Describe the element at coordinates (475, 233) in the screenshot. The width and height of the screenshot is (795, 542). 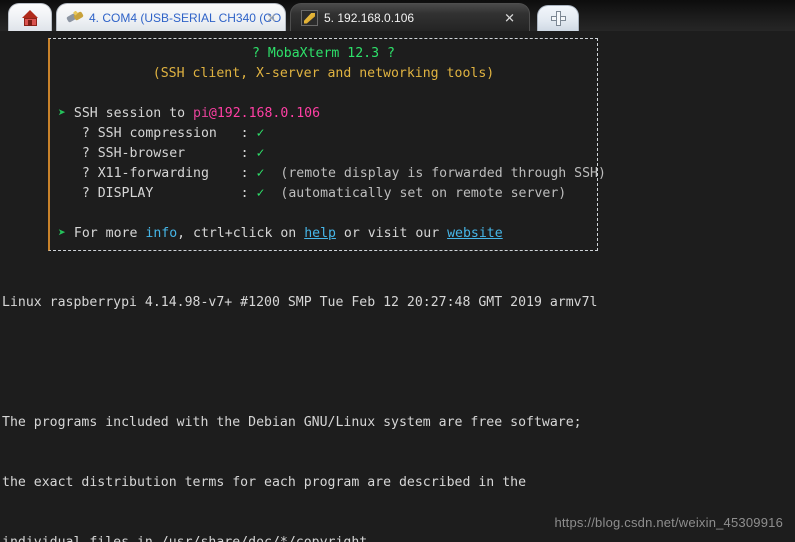
I see `website-link: website` at that location.